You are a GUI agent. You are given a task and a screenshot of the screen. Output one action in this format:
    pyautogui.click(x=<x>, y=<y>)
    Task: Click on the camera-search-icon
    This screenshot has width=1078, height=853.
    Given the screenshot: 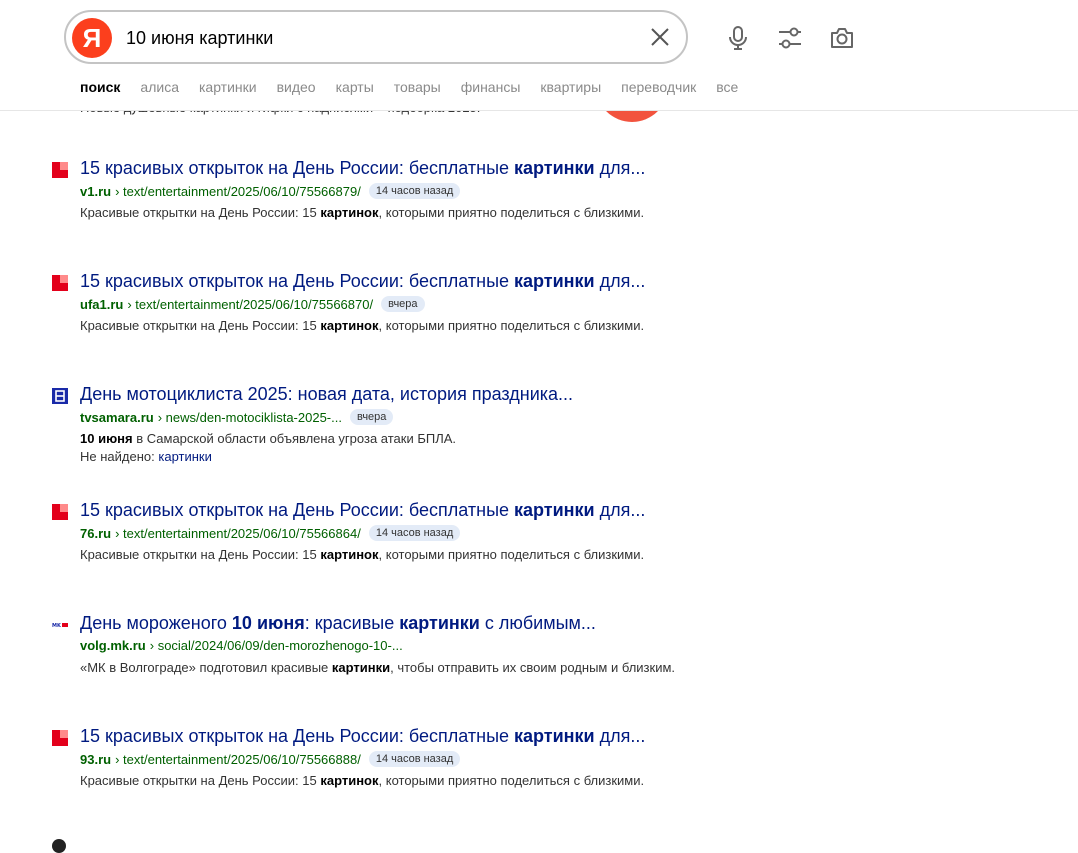 What is the action you would take?
    pyautogui.click(x=842, y=38)
    